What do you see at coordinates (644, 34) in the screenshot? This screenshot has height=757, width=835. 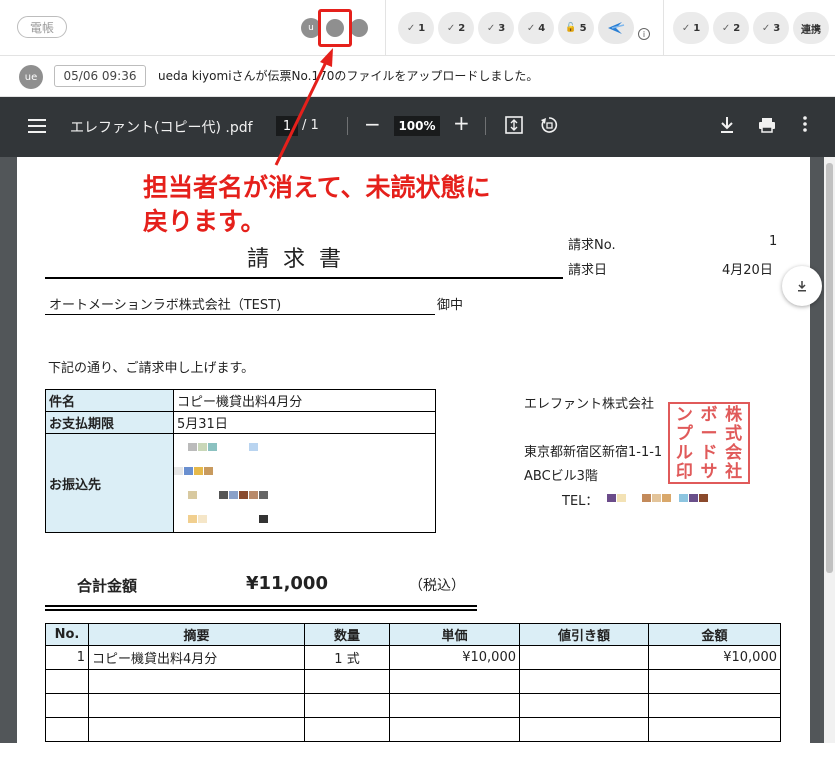 I see `info-icon: i` at bounding box center [644, 34].